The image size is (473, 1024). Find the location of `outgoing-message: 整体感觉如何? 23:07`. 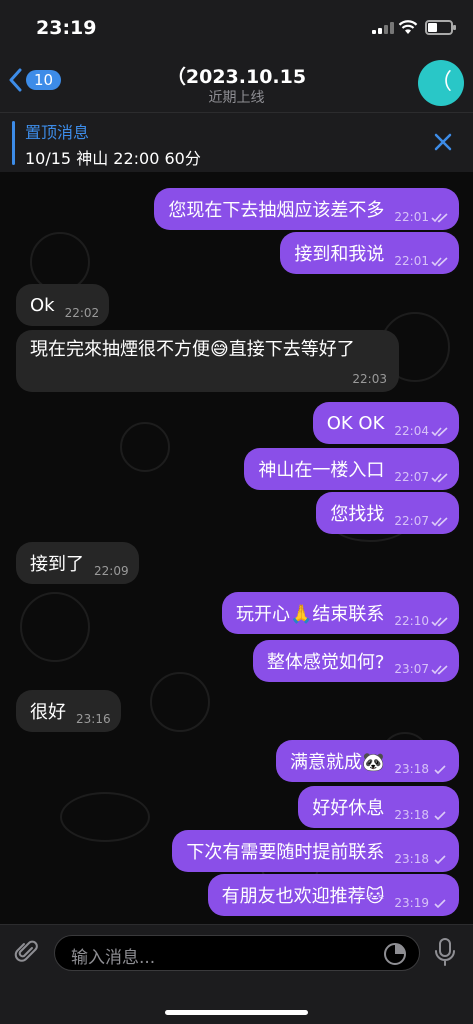

outgoing-message: 整体感觉如何? 23:07 is located at coordinates (355, 661).